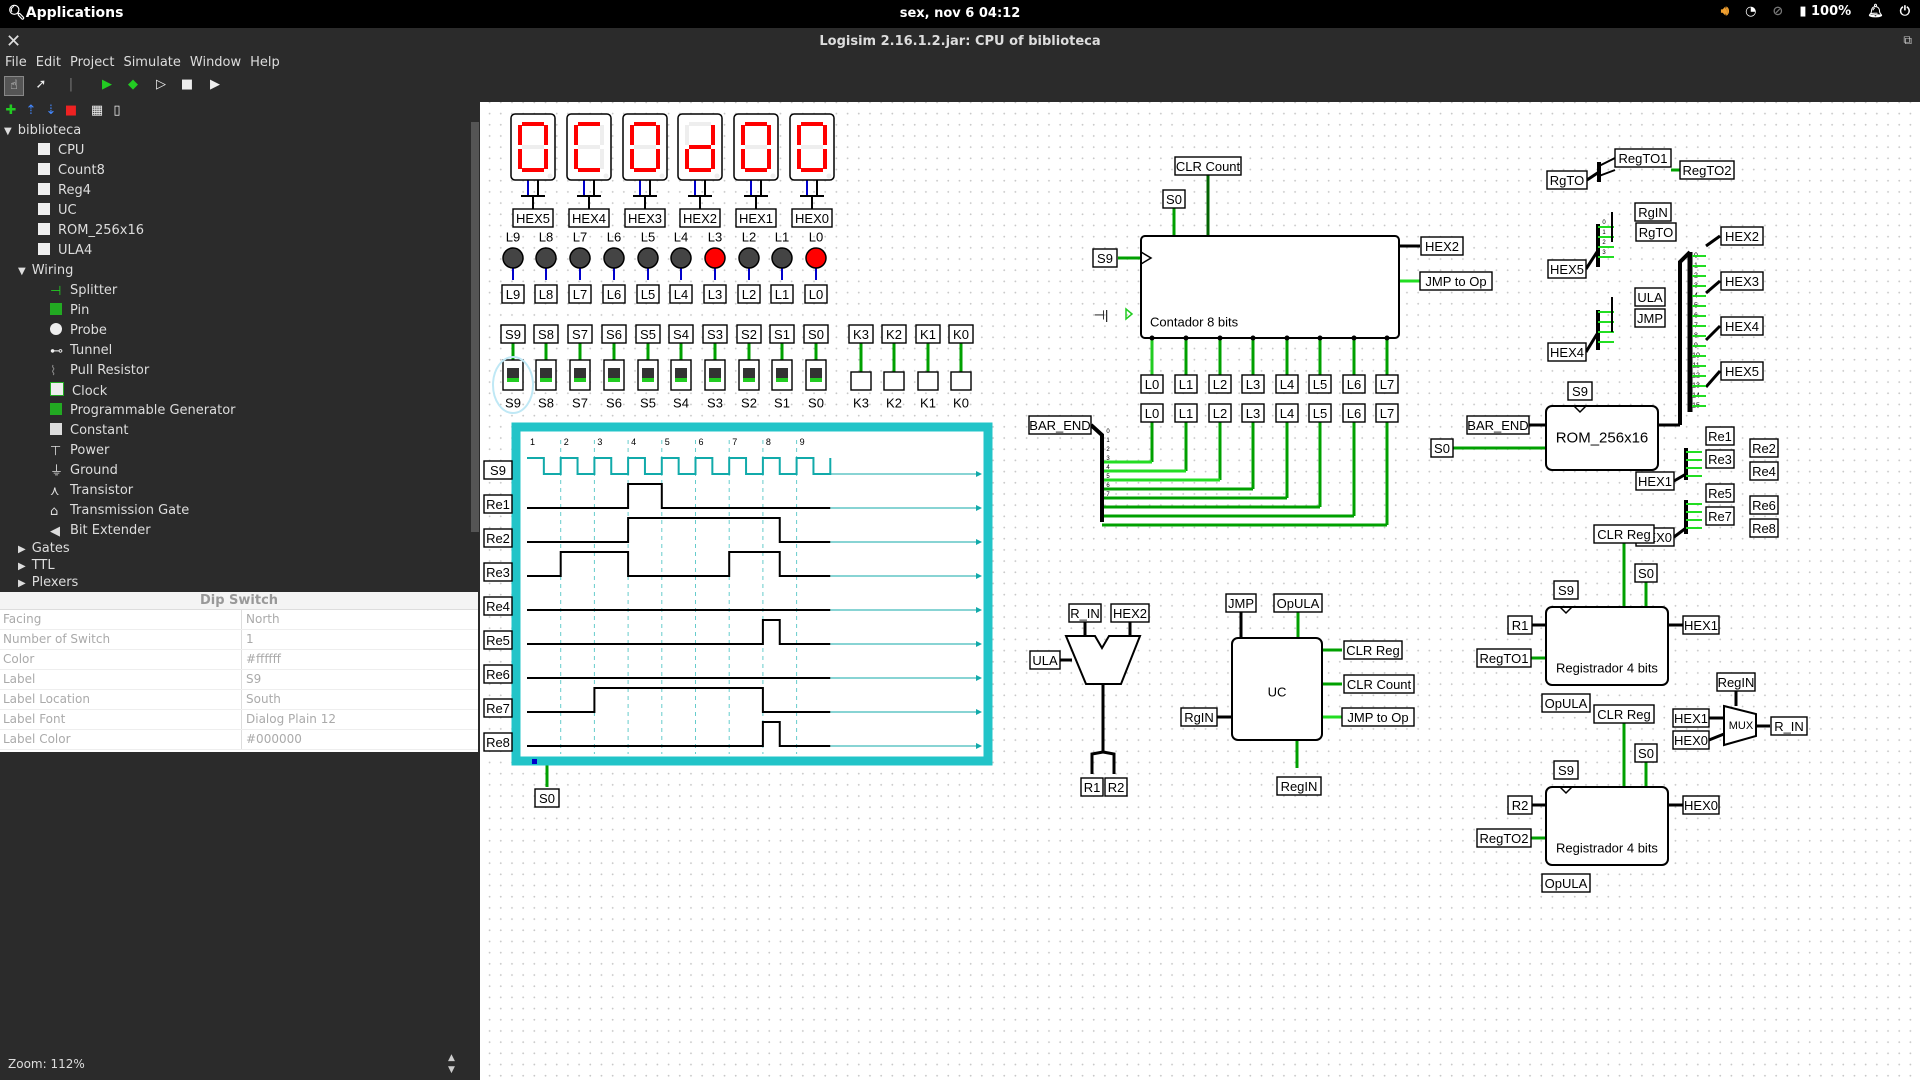  What do you see at coordinates (13, 41) in the screenshot?
I see `close-icon: ✕` at bounding box center [13, 41].